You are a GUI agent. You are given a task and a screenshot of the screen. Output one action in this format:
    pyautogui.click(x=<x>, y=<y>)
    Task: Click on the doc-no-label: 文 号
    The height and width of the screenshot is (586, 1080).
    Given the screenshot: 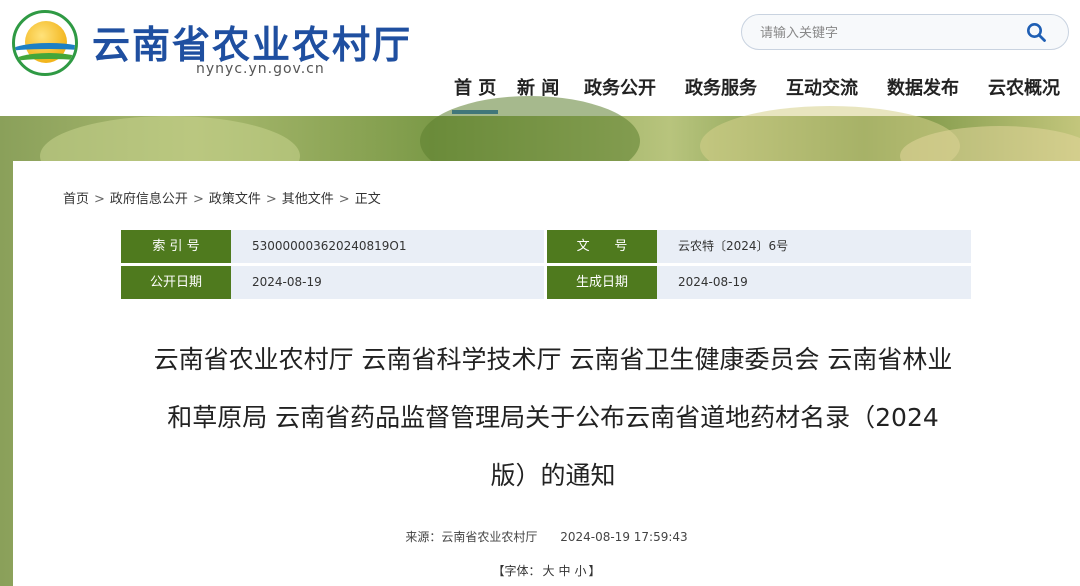 What is the action you would take?
    pyautogui.click(x=602, y=246)
    